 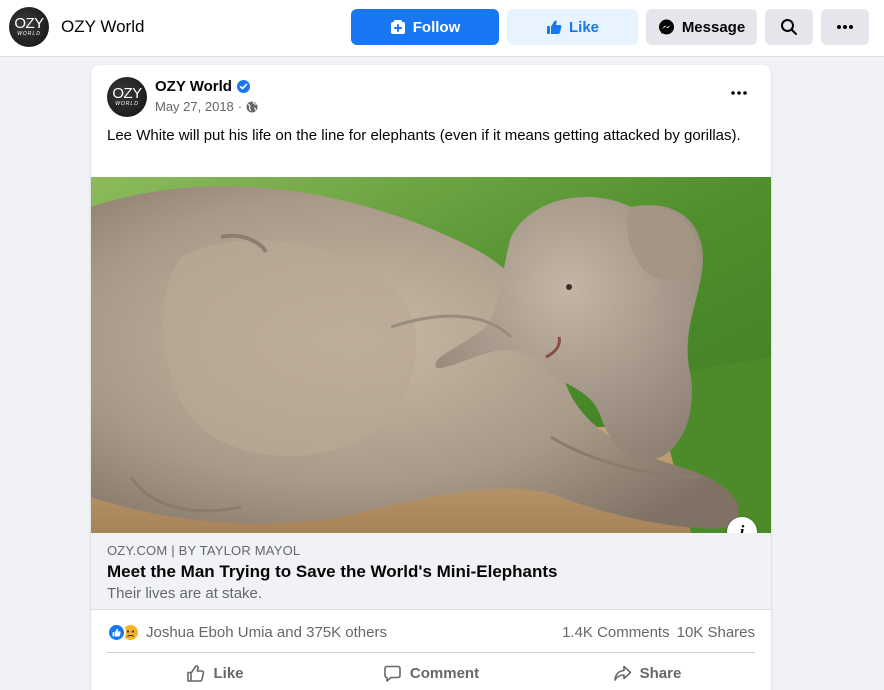 I want to click on post-actions: Like Comment Share, so click(x=431, y=672).